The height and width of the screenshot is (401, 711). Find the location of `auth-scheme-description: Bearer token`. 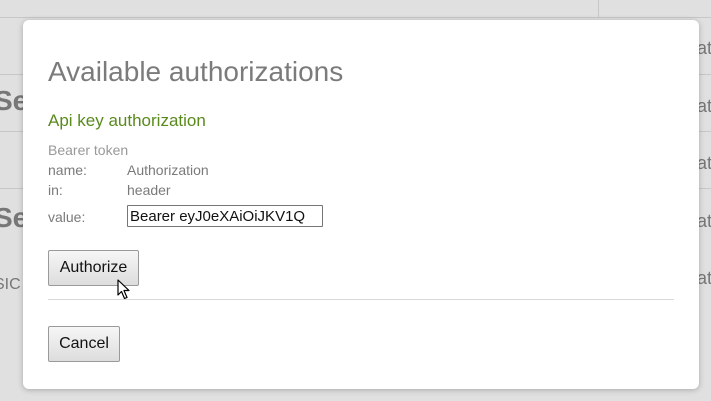

auth-scheme-description: Bearer token is located at coordinates (88, 150).